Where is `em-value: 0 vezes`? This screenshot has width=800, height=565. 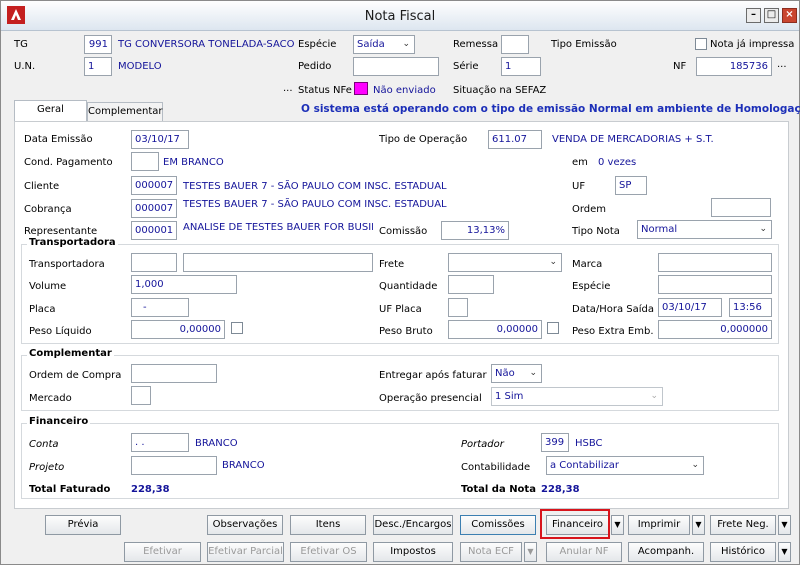
em-value: 0 vezes is located at coordinates (617, 162).